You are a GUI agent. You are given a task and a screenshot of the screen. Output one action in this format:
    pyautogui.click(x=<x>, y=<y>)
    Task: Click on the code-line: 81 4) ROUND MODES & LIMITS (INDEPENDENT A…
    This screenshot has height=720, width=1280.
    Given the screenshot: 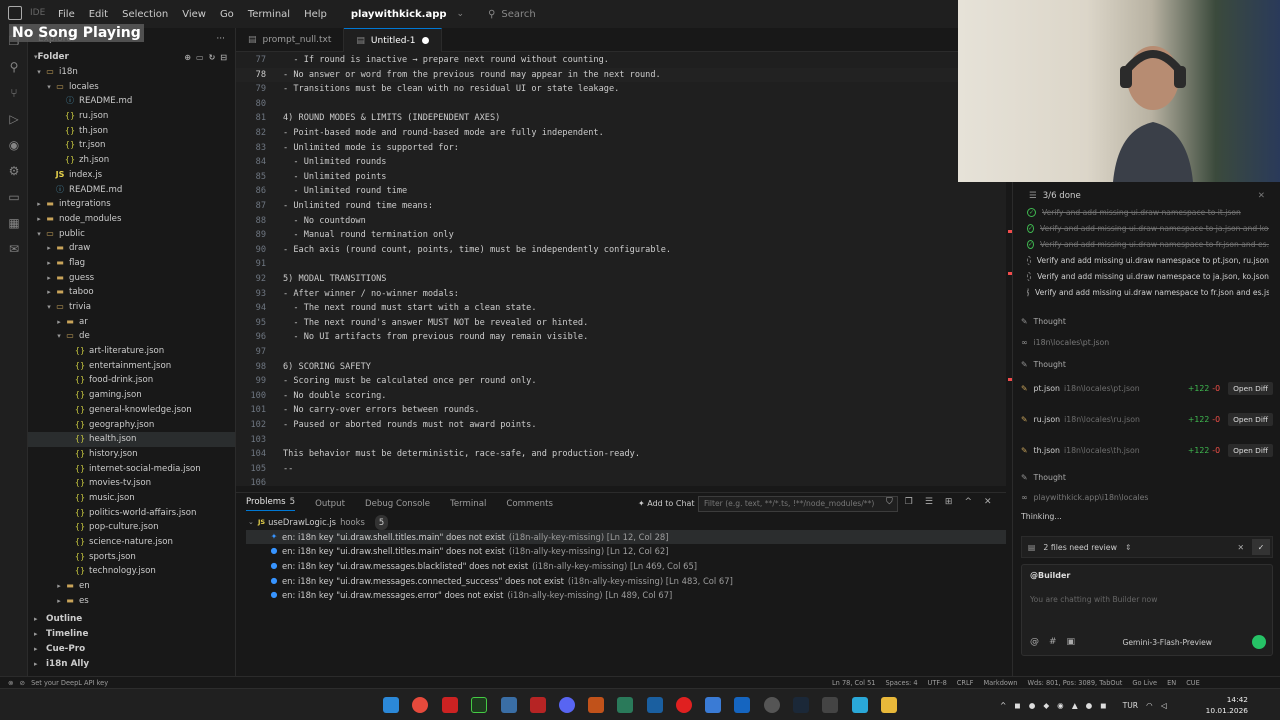 What is the action you would take?
    pyautogui.click(x=616, y=118)
    